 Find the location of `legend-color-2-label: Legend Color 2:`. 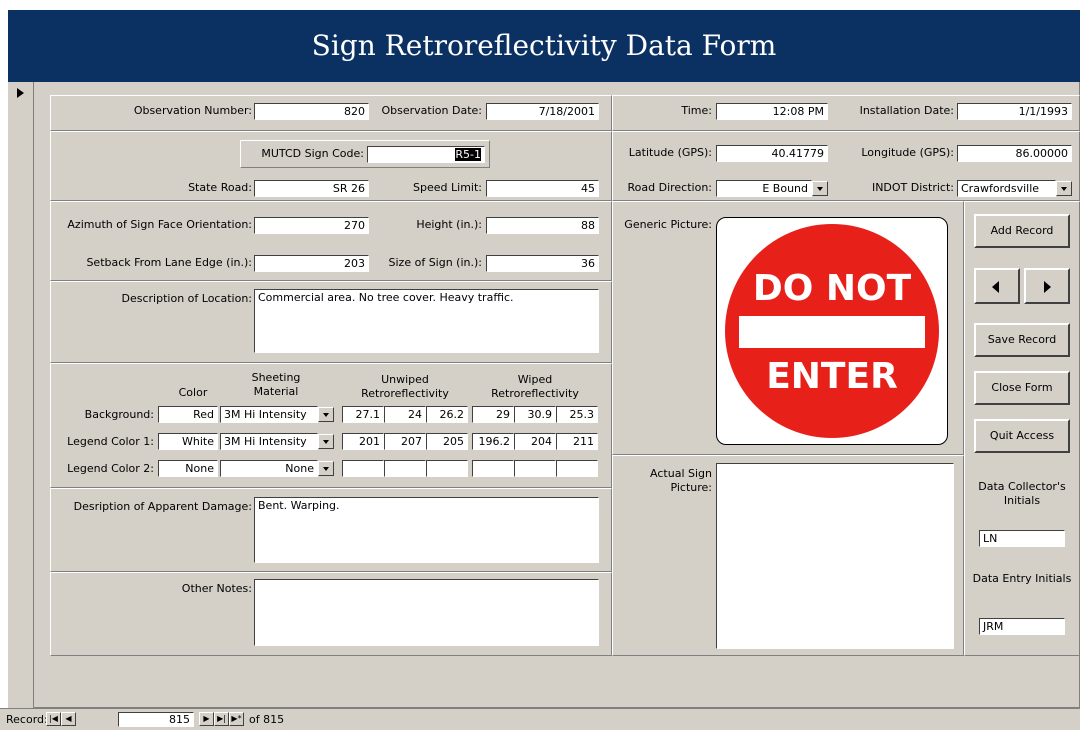

legend-color-2-label: Legend Color 2: is located at coordinates (110, 468).